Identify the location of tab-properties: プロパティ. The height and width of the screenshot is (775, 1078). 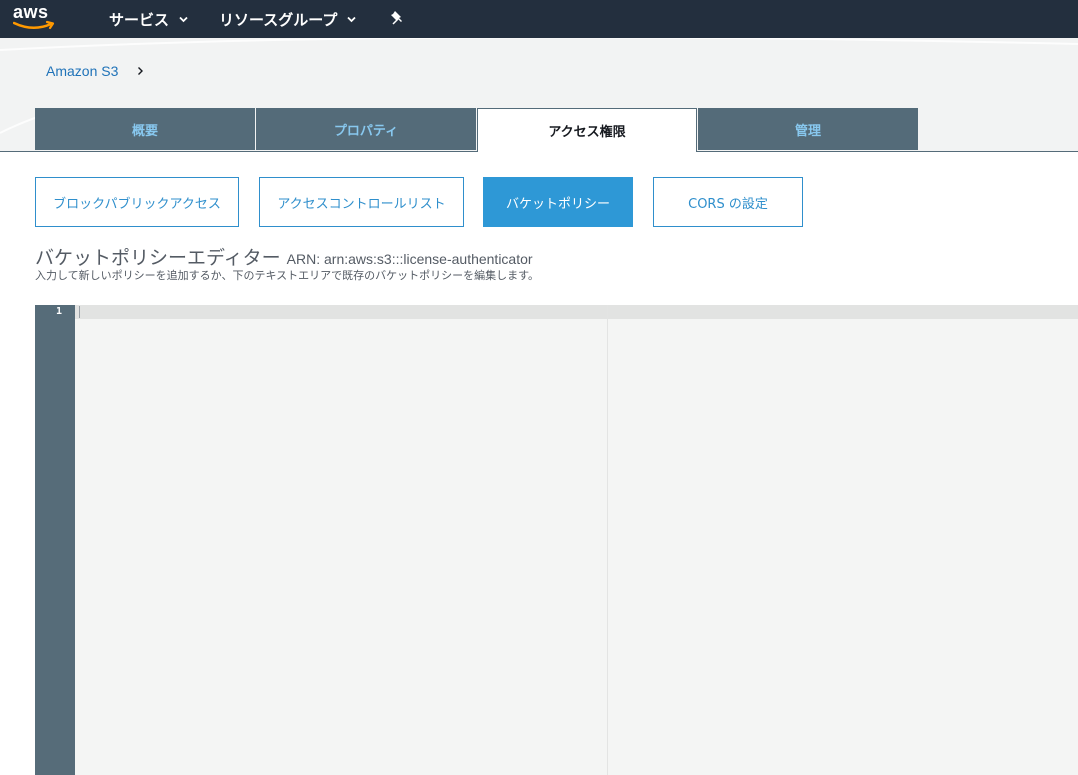
(366, 129).